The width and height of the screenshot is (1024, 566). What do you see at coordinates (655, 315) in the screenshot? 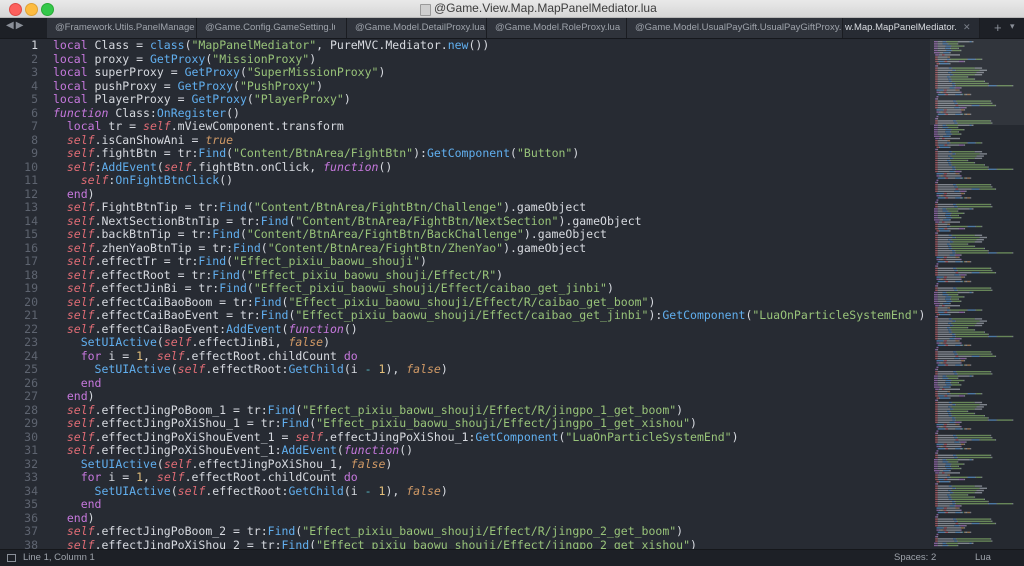
I see `code-token: ):` at bounding box center [655, 315].